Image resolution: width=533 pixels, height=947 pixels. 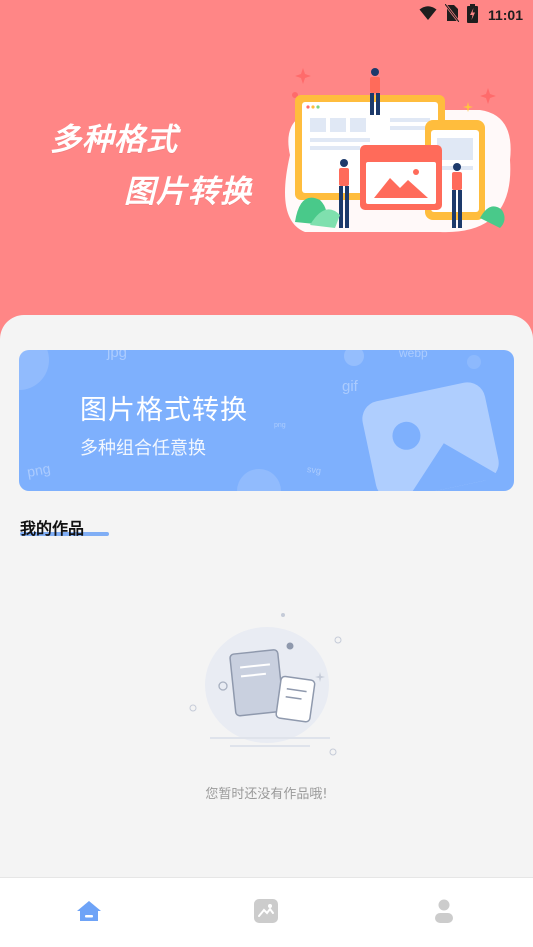 What do you see at coordinates (398, 150) in the screenshot?
I see `hero-illustration` at bounding box center [398, 150].